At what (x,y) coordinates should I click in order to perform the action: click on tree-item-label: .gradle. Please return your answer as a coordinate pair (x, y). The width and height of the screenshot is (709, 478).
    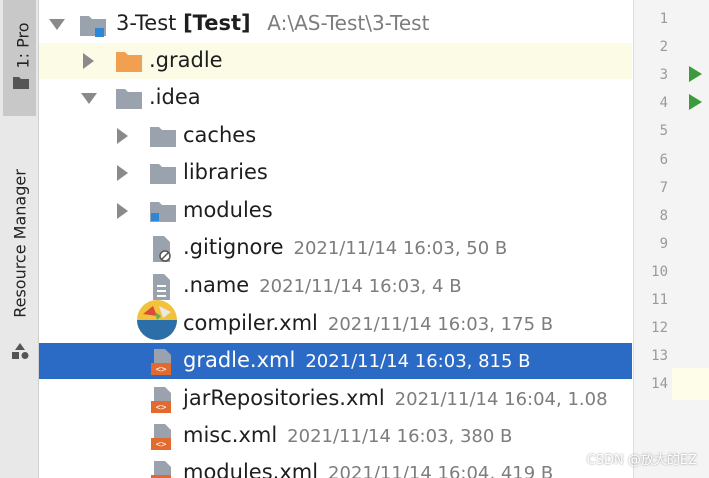
    Looking at the image, I should click on (186, 60).